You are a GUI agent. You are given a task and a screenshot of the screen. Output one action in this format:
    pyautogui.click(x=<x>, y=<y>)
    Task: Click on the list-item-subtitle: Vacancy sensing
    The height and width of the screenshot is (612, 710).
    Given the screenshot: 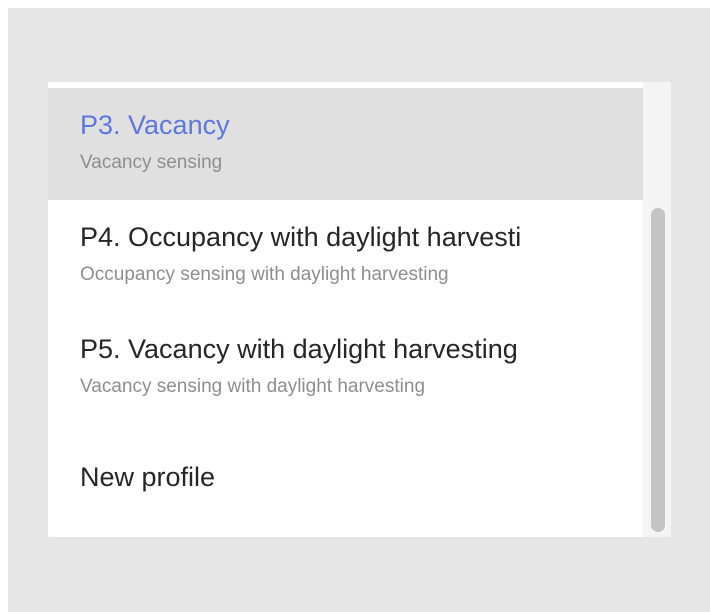 What is the action you would take?
    pyautogui.click(x=151, y=162)
    